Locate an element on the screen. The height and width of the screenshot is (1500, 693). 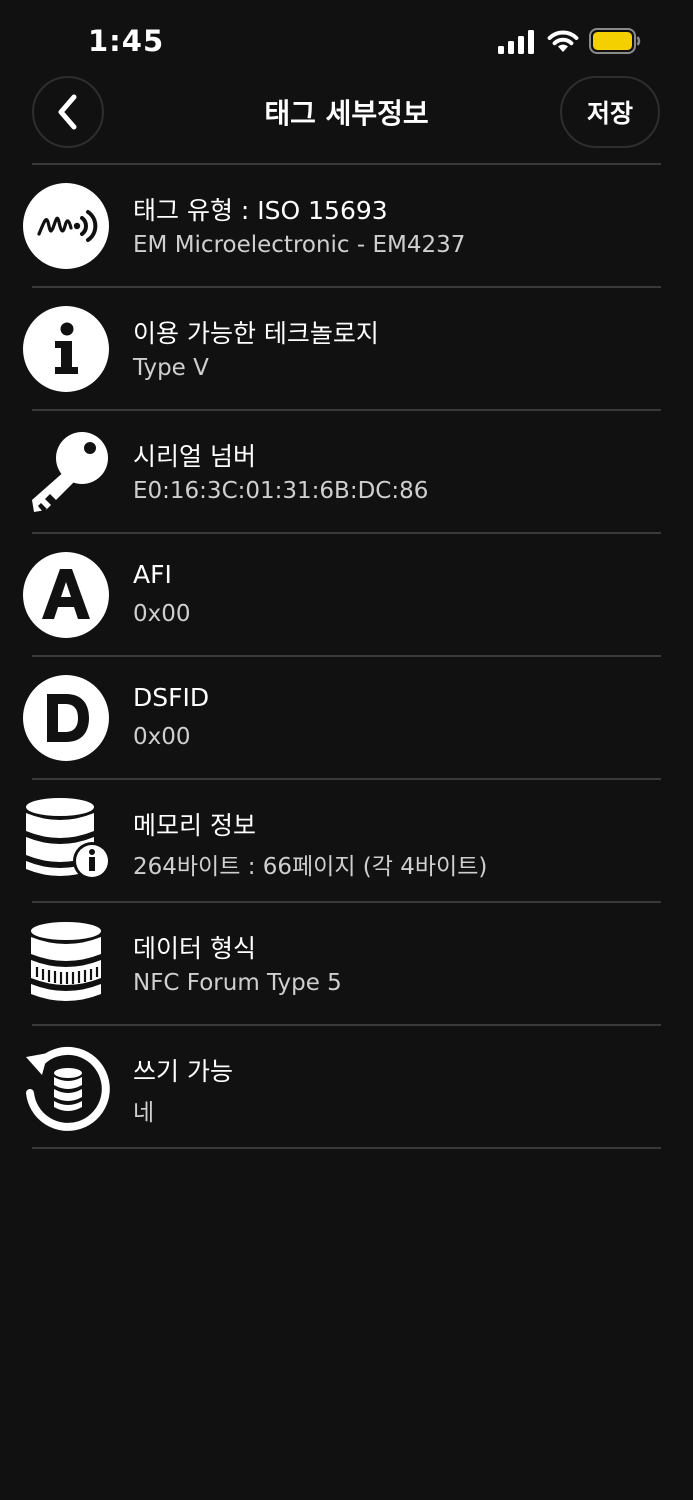
list-item-afi: AFI 0x00 is located at coordinates (346, 594).